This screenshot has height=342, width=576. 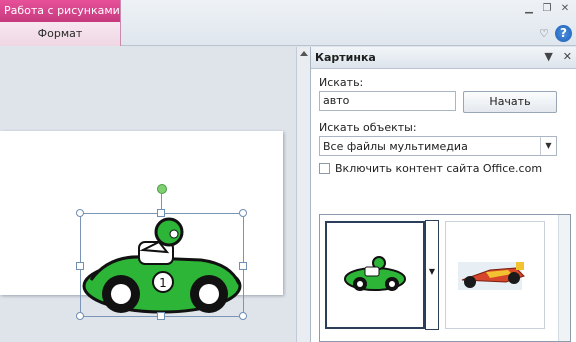 I want to click on result-dropdown-icon: ▼, so click(x=432, y=275).